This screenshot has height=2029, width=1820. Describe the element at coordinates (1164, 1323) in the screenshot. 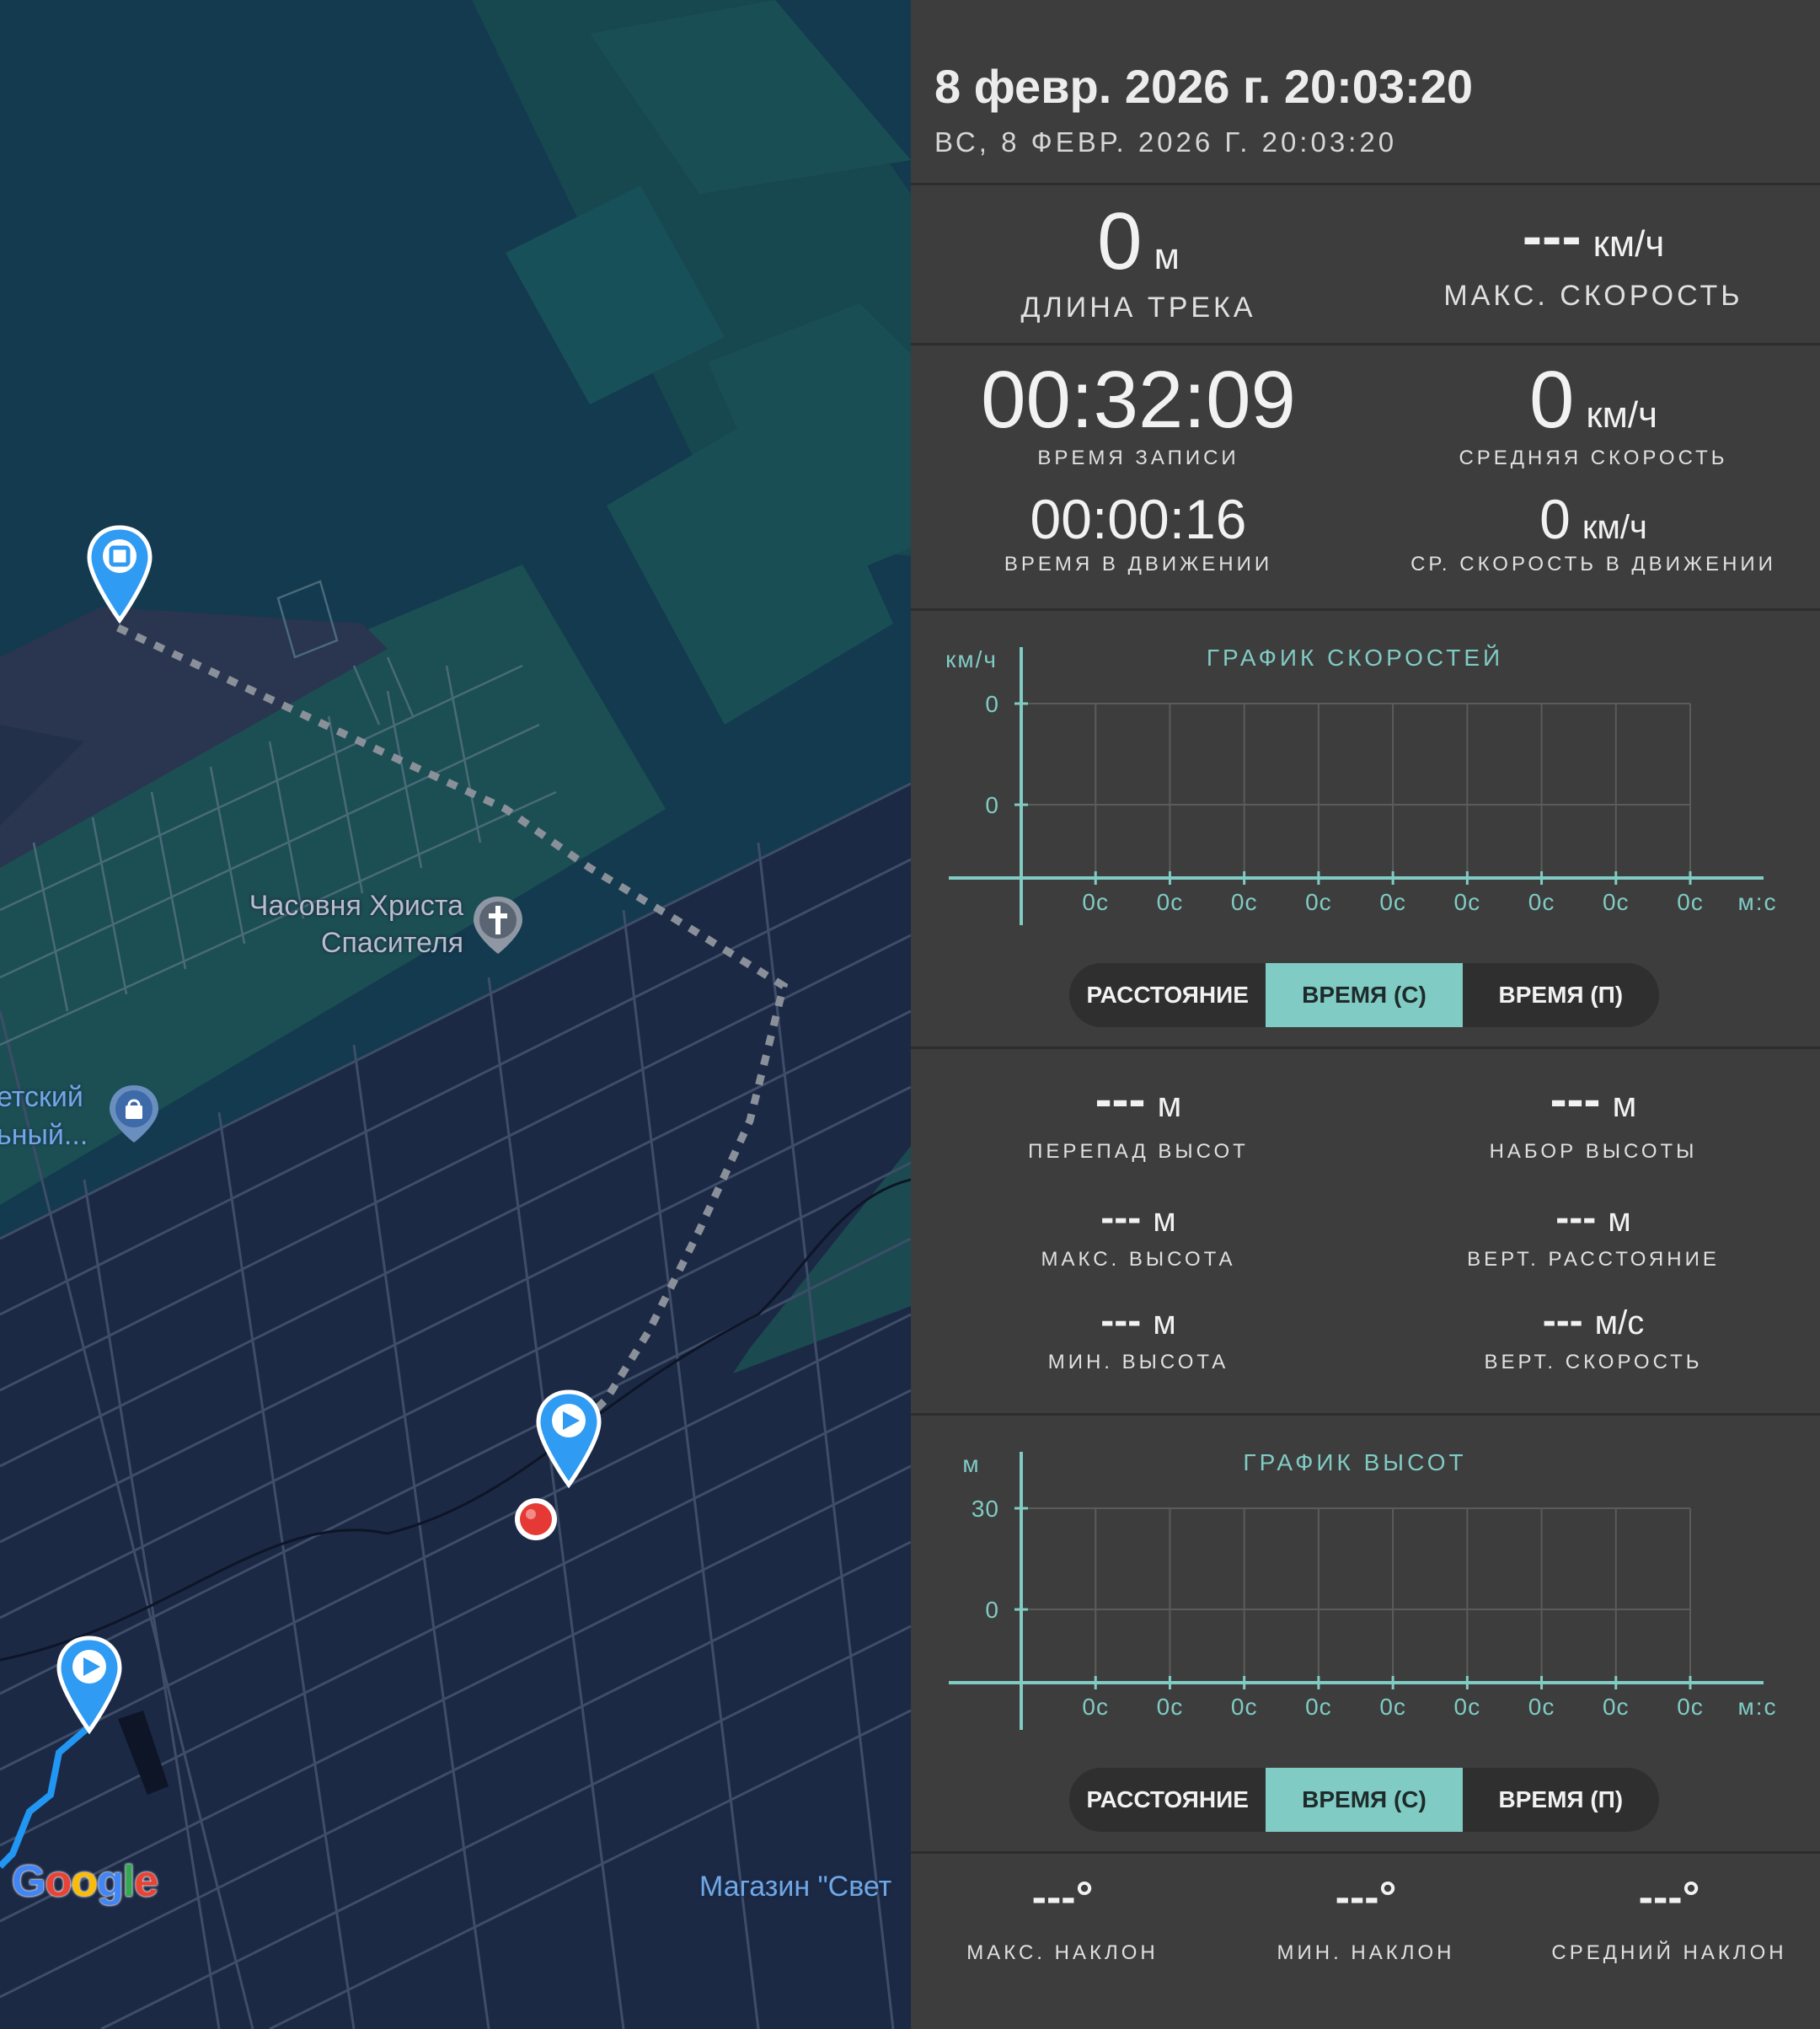

I see `elev-min-unit: м` at that location.